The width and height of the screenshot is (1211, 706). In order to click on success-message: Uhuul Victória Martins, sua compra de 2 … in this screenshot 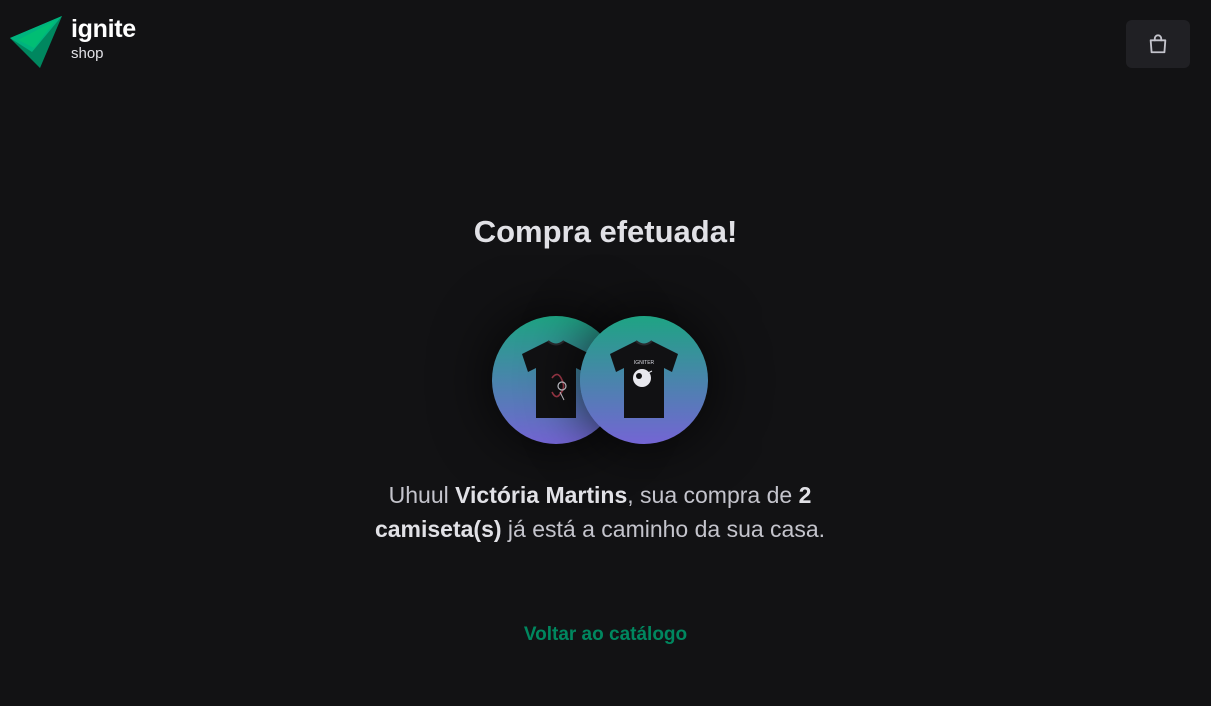, I will do `click(600, 512)`.